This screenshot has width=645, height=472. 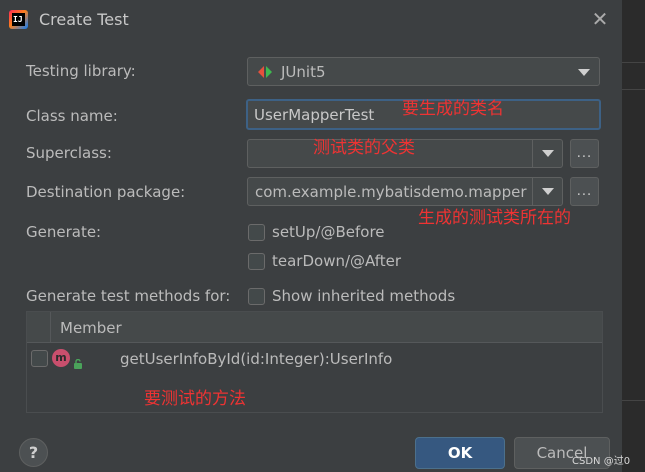 I want to click on superclass-label: Superclass:, so click(x=69, y=153).